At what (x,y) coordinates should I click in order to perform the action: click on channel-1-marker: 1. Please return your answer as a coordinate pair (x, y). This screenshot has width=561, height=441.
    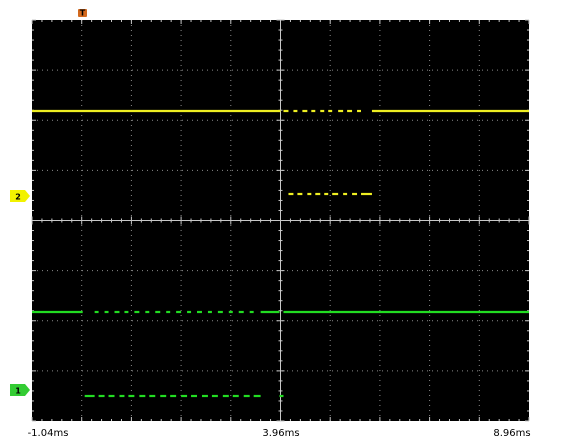
    Looking at the image, I should click on (20, 390).